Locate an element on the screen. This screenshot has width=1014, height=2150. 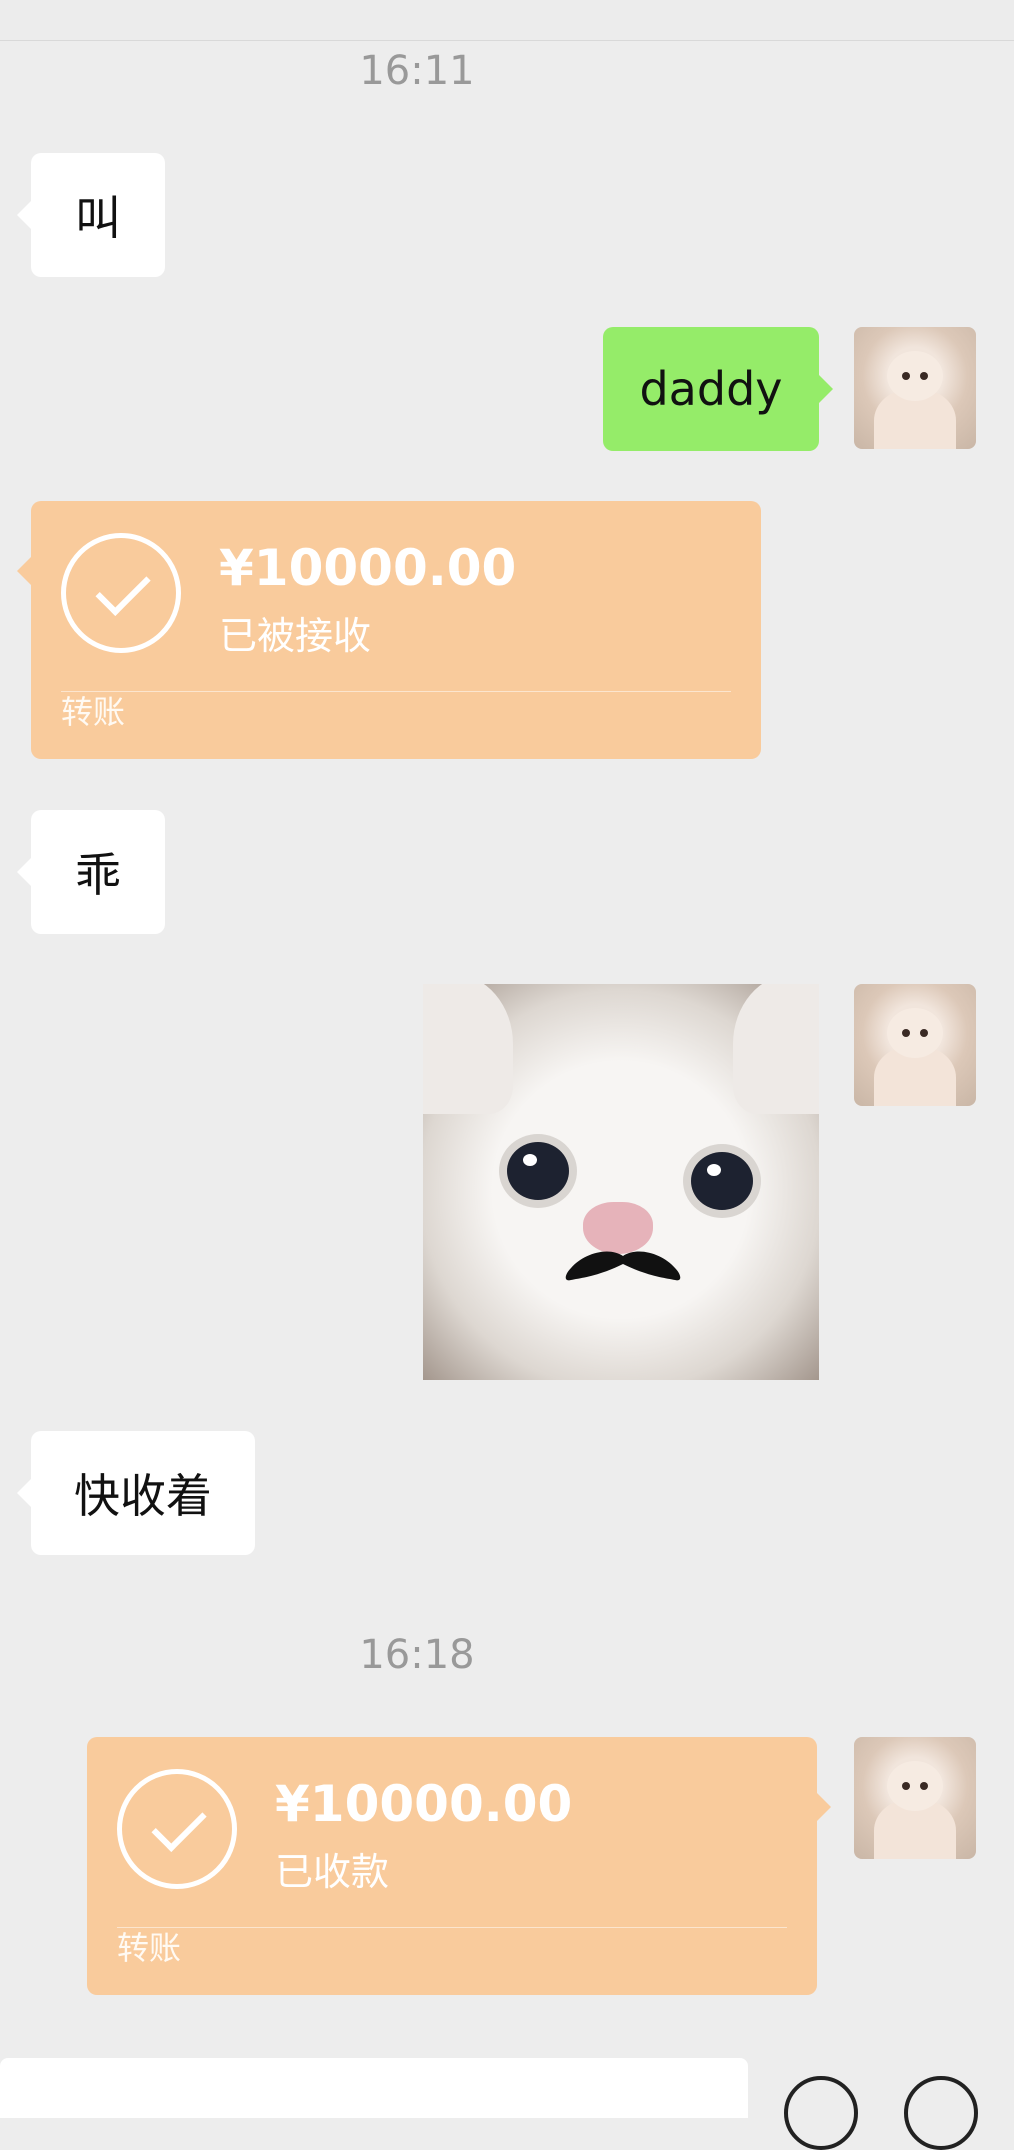
message-text: 叫 is located at coordinates (98, 218).